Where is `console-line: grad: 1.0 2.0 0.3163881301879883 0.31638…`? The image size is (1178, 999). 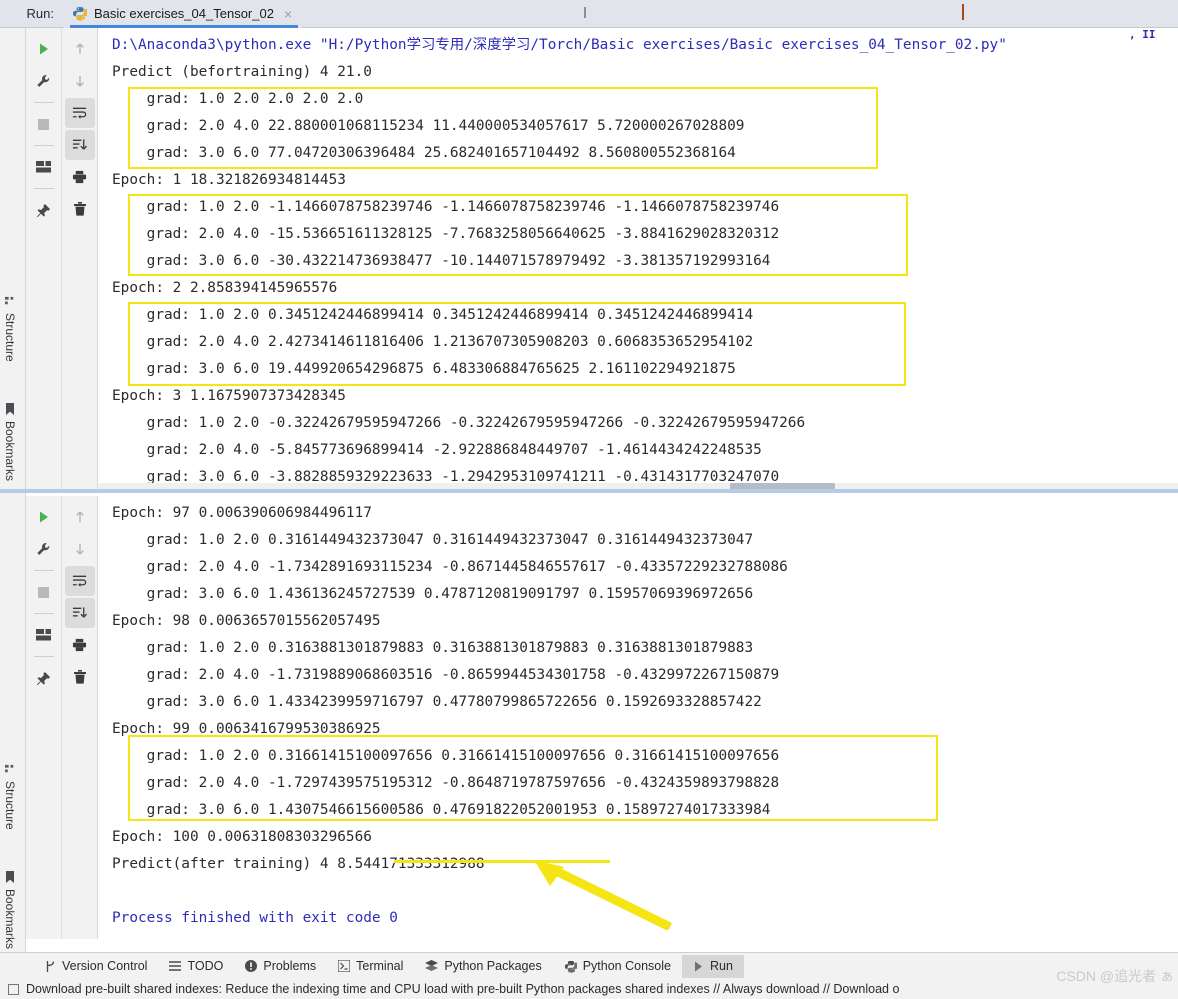 console-line: grad: 1.0 2.0 0.3163881301879883 0.31638… is located at coordinates (433, 648).